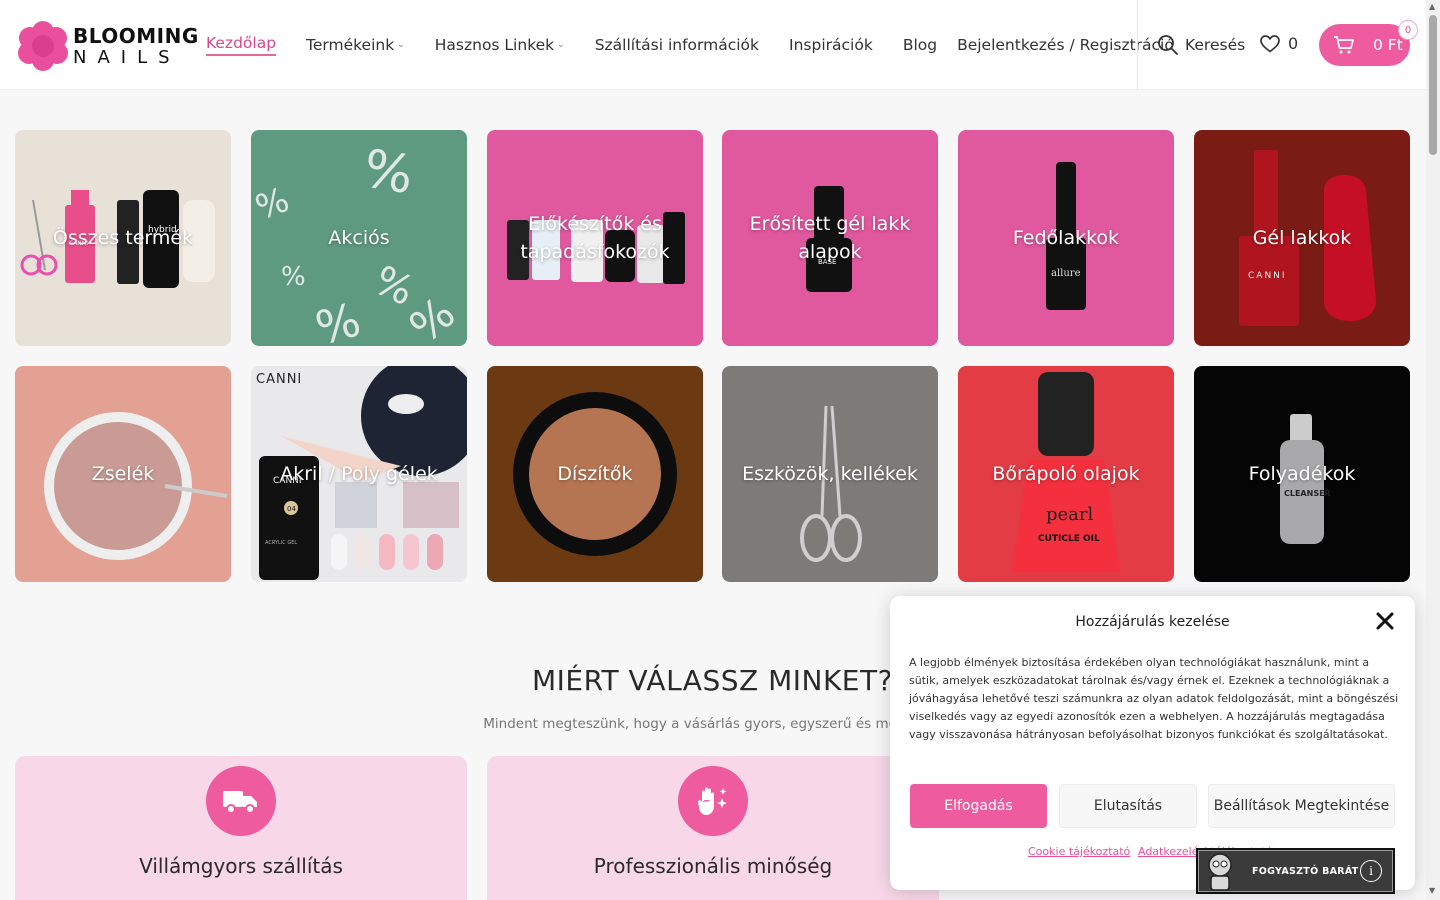 The width and height of the screenshot is (1440, 900). What do you see at coordinates (1364, 45) in the screenshot?
I see `cart-button: 0 Ft` at bounding box center [1364, 45].